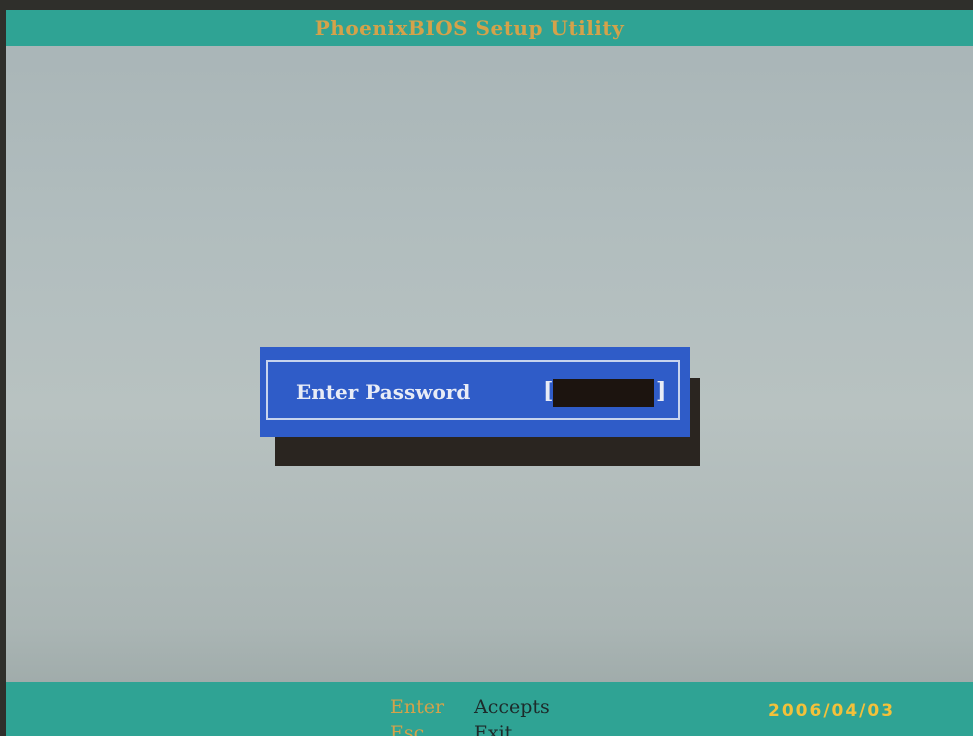 This screenshot has width=973, height=736. I want to click on status-bar: Enter Accepts Esc Exit 2006/04/03, so click(489, 709).